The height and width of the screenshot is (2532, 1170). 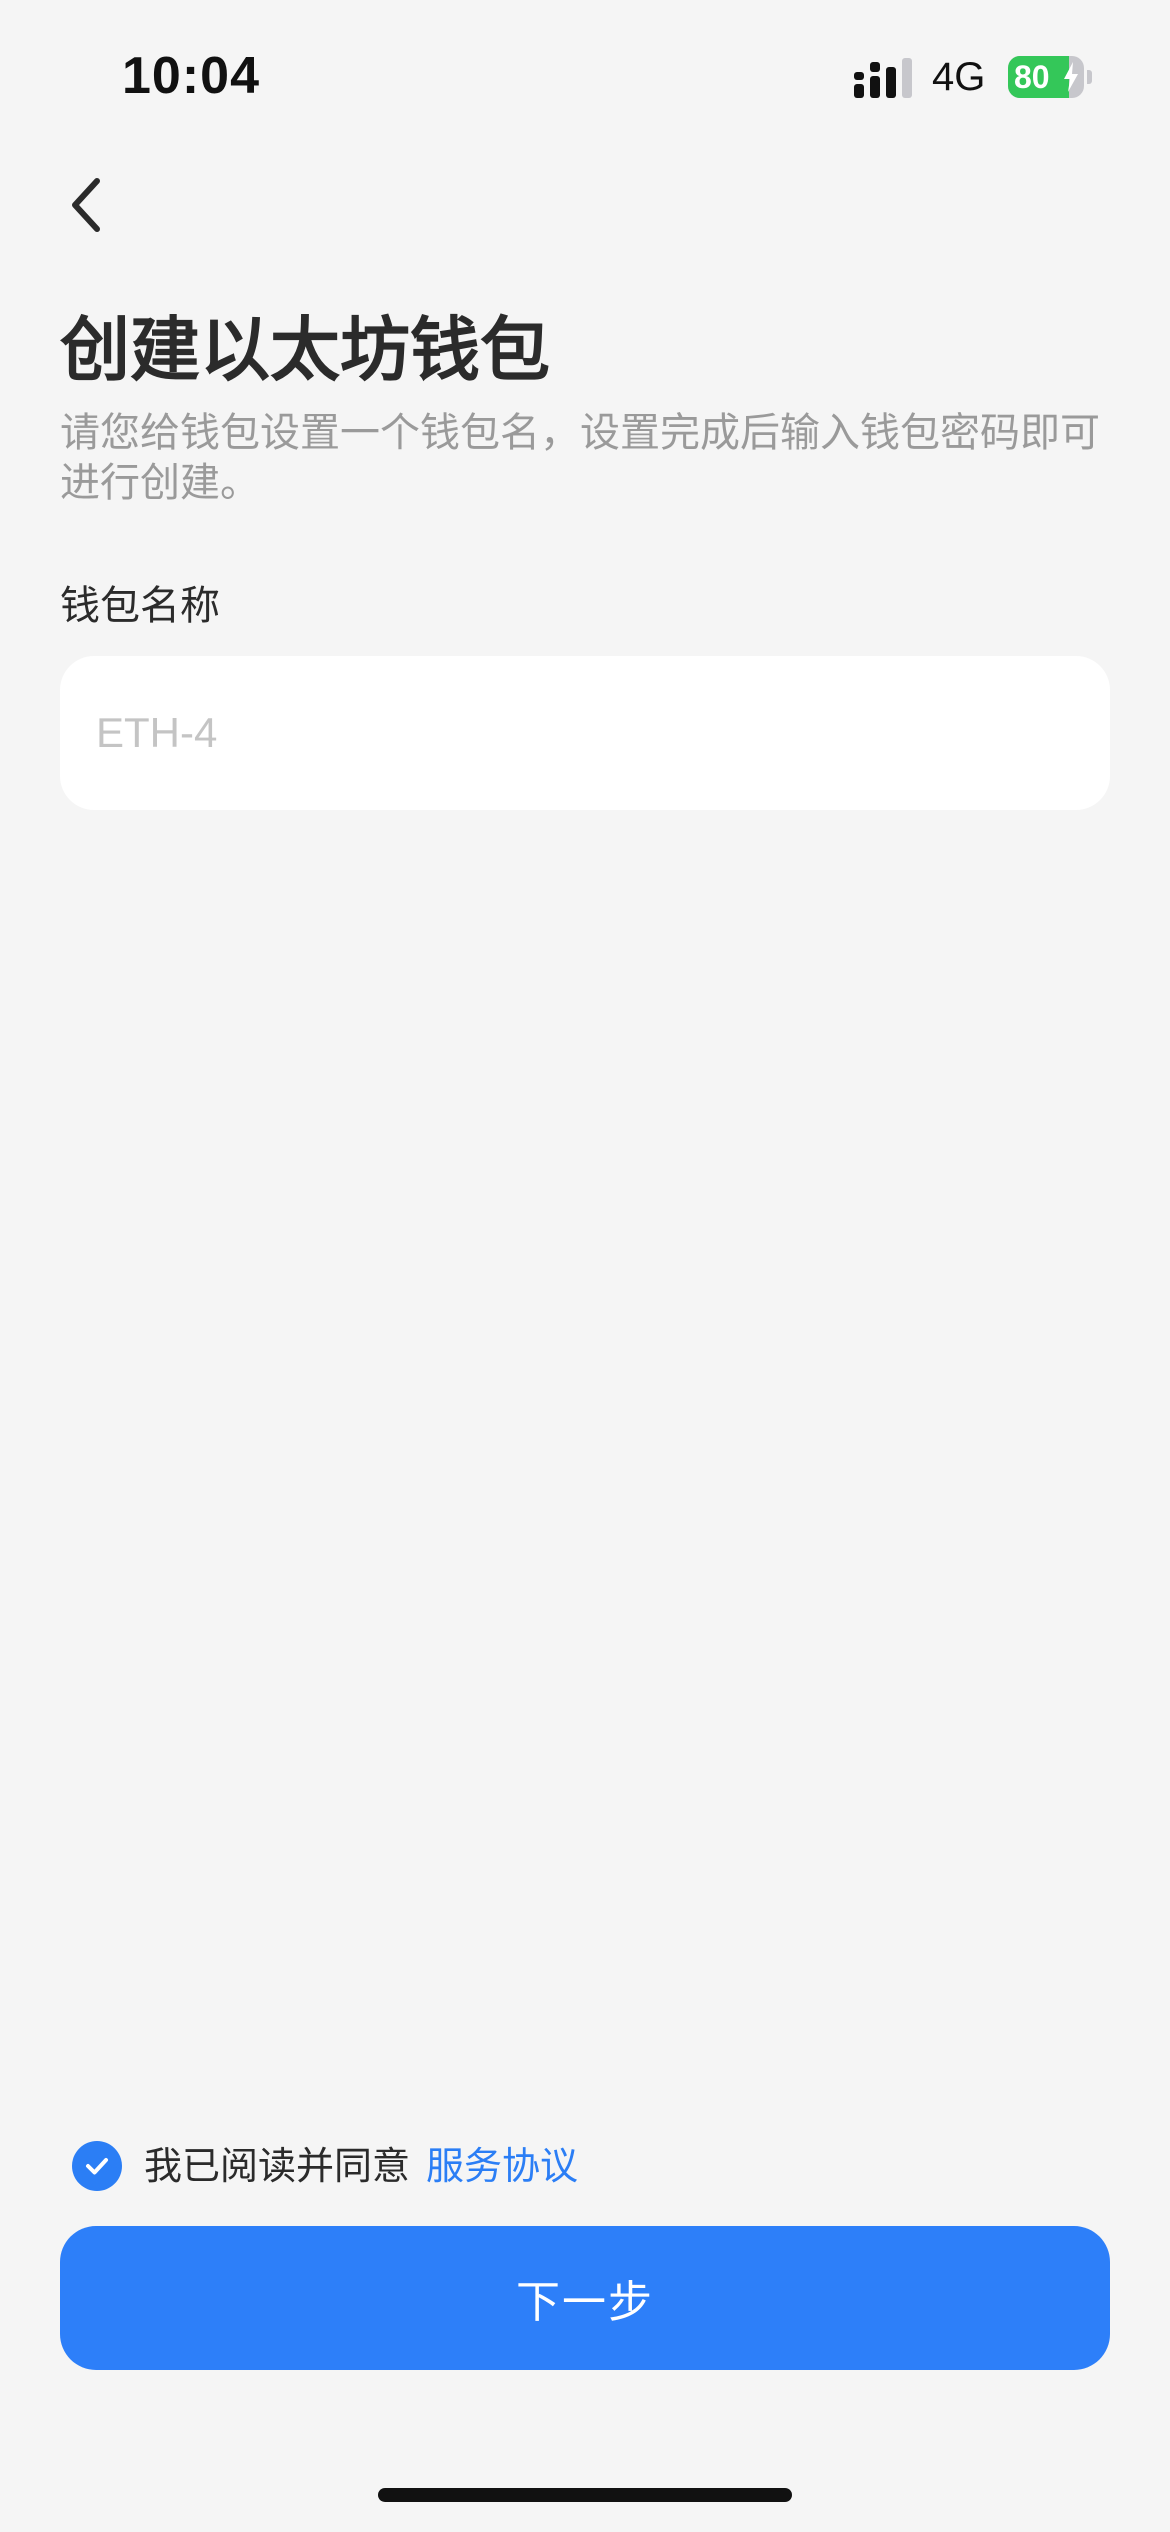 What do you see at coordinates (585, 2298) in the screenshot?
I see `next-step-button: 下一步` at bounding box center [585, 2298].